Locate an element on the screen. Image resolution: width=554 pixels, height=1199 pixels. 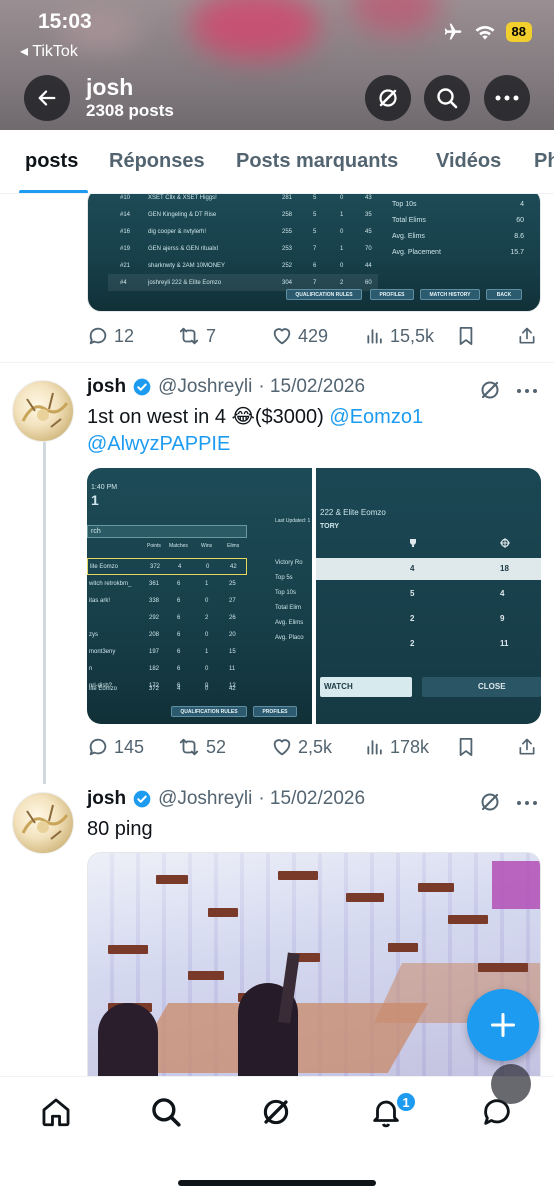
leaderboard-row: witch retrokbm_ 361 6 1 25 is located at coordinates (167, 583).